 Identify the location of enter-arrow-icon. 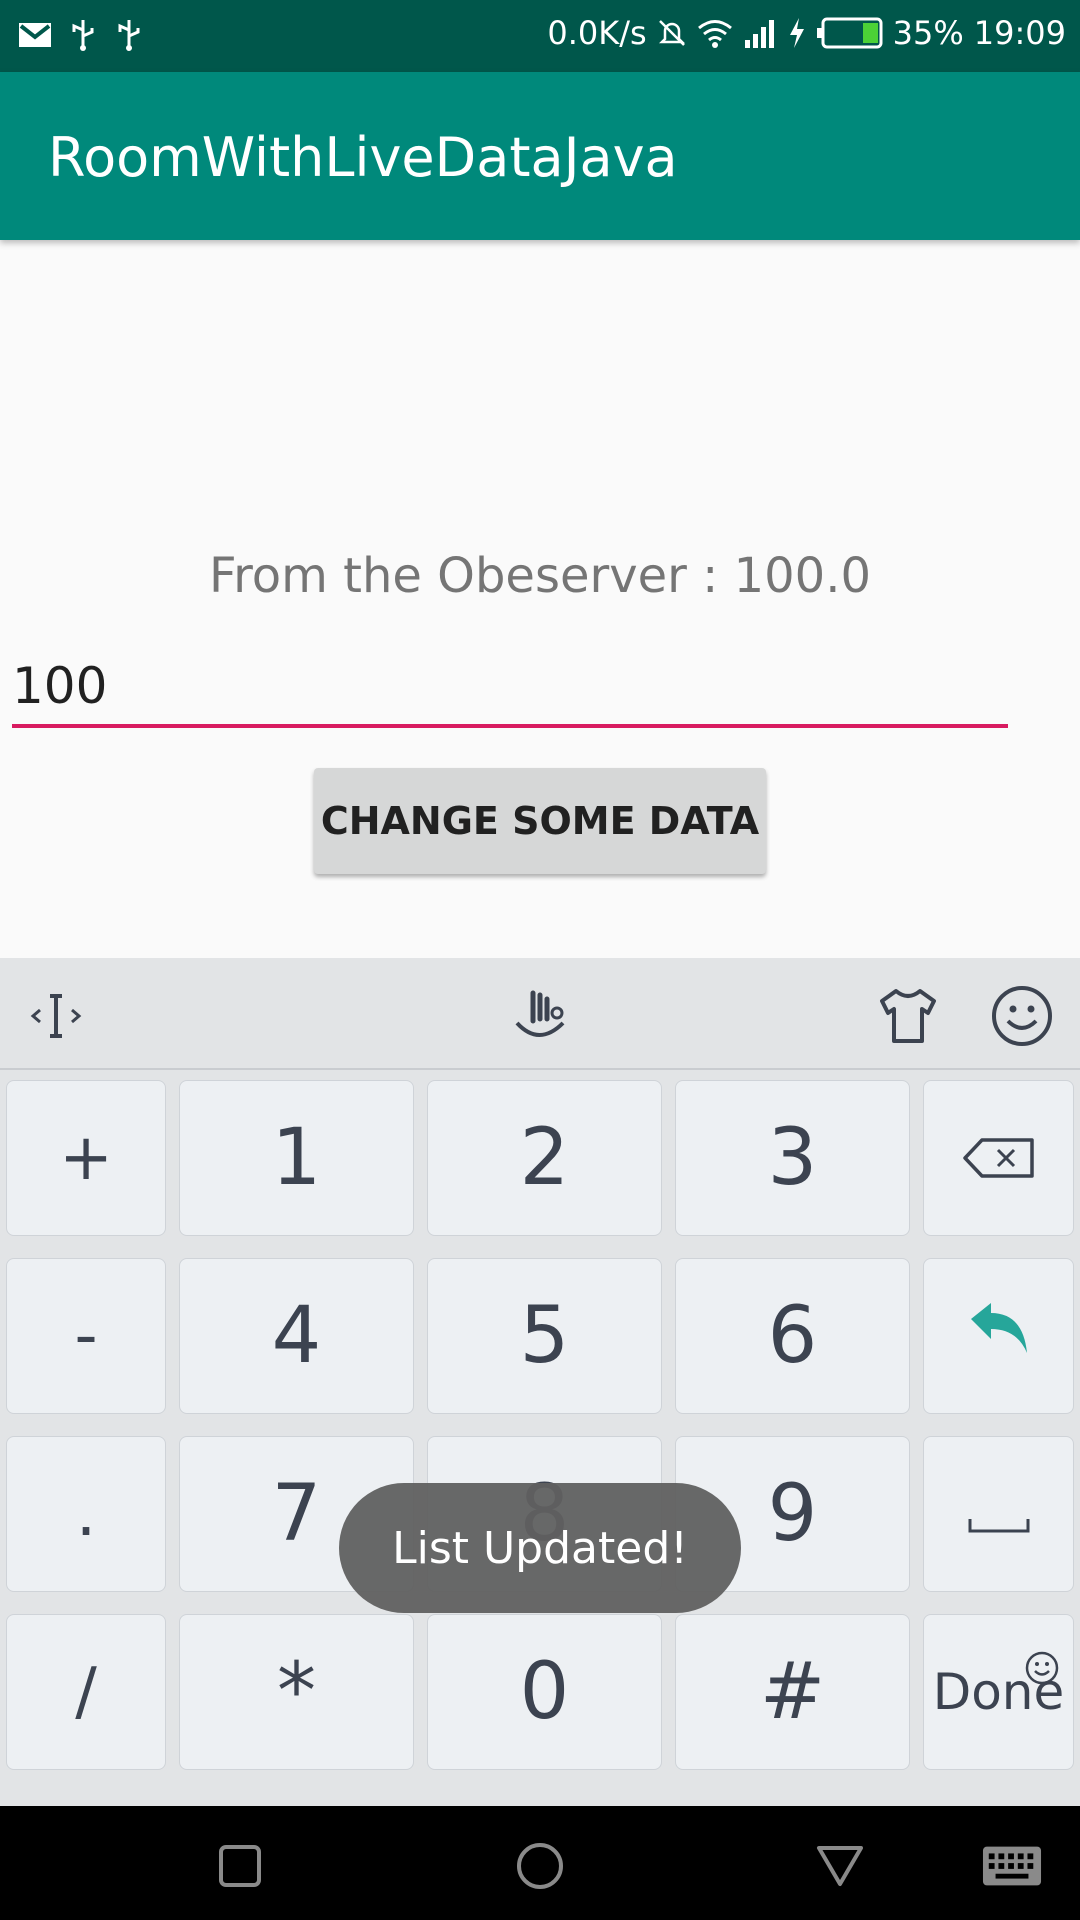
(999, 1336).